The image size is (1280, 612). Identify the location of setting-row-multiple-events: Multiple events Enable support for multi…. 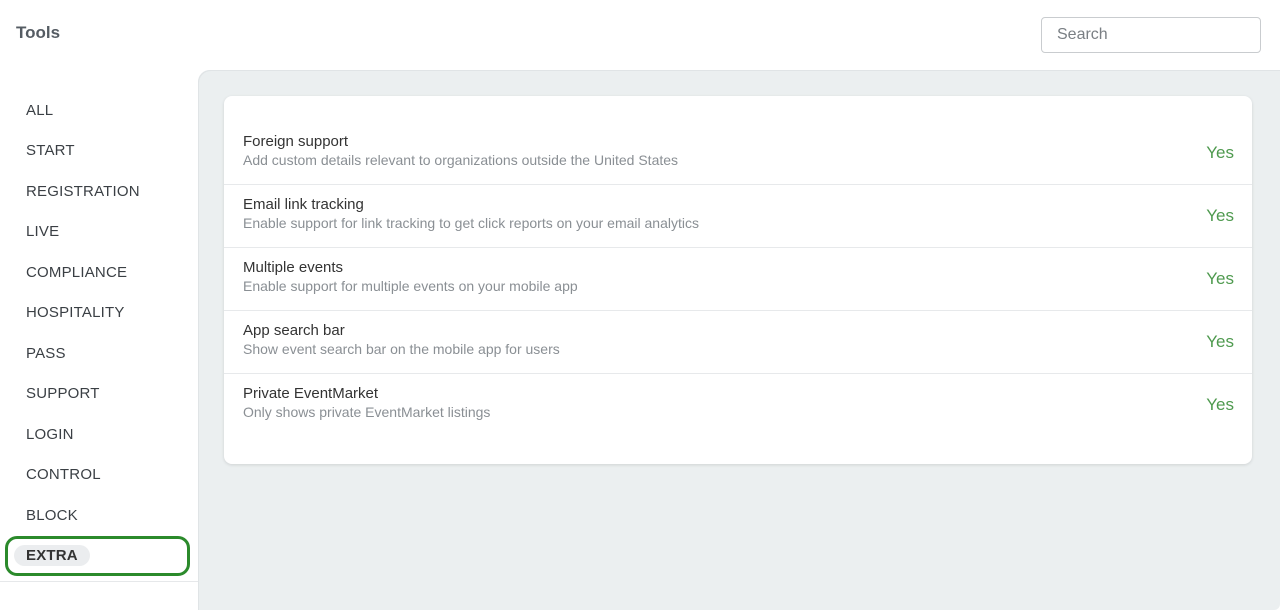
(738, 279).